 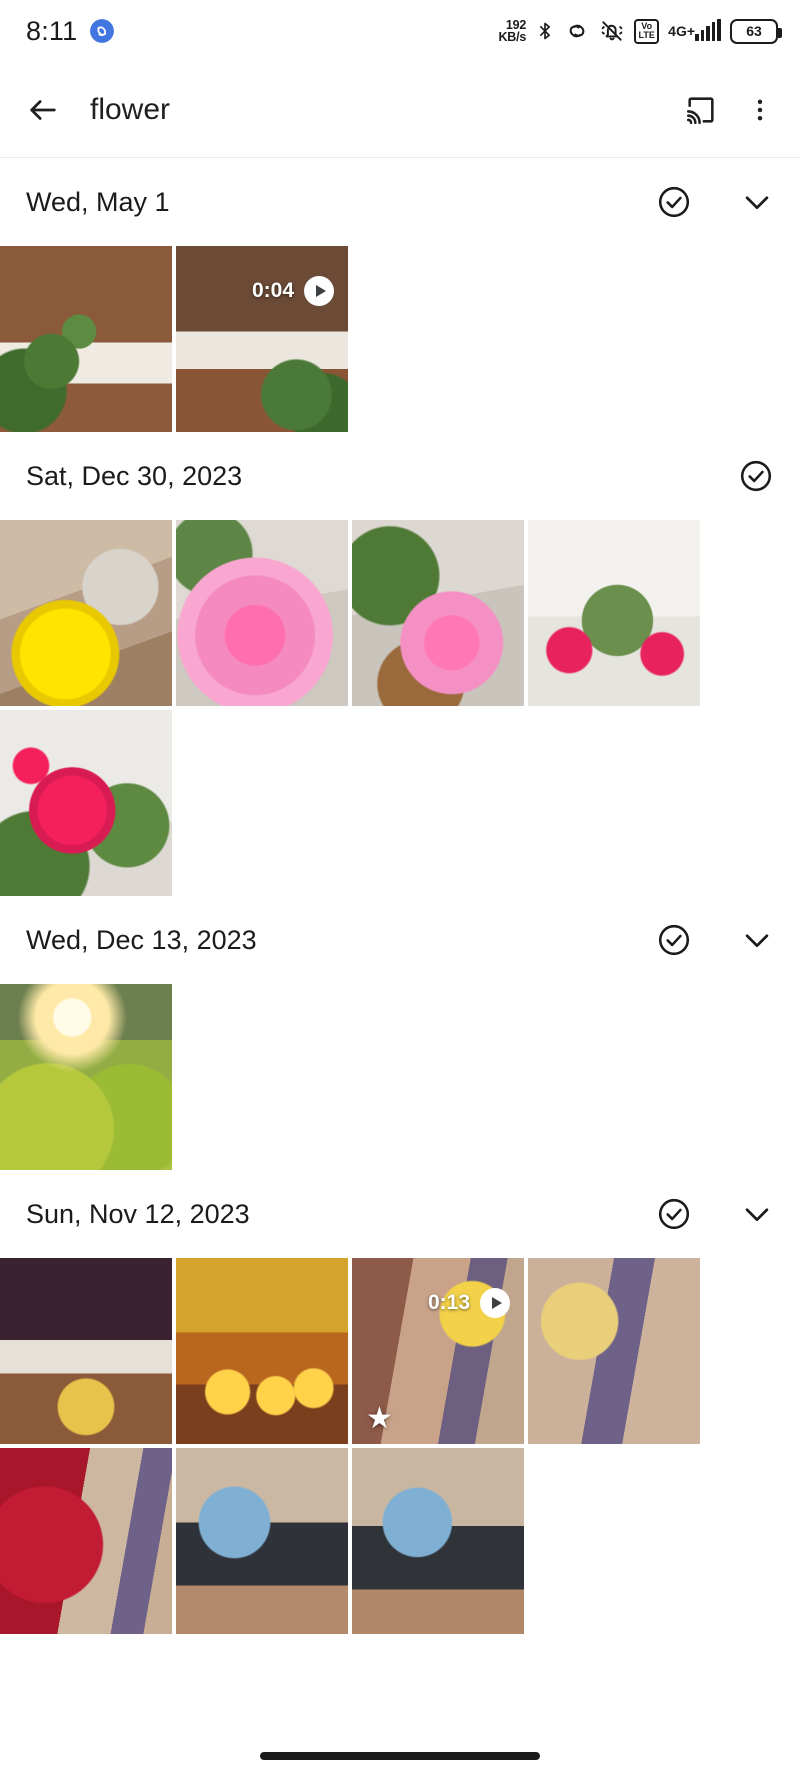 I want to click on status-bar-right: 192 KB/s Vo LTE 4G+ 63, so click(x=640, y=31).